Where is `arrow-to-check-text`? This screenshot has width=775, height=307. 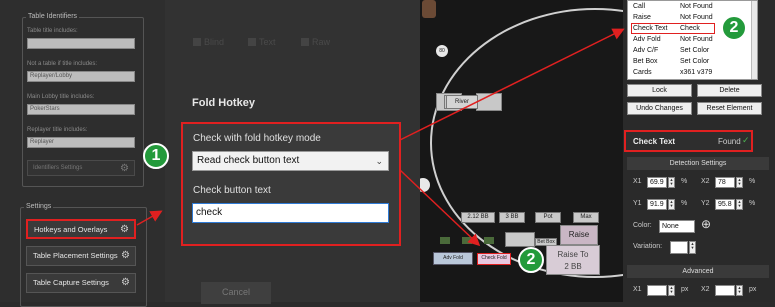
arrow-to-check-text is located at coordinates (512, 84).